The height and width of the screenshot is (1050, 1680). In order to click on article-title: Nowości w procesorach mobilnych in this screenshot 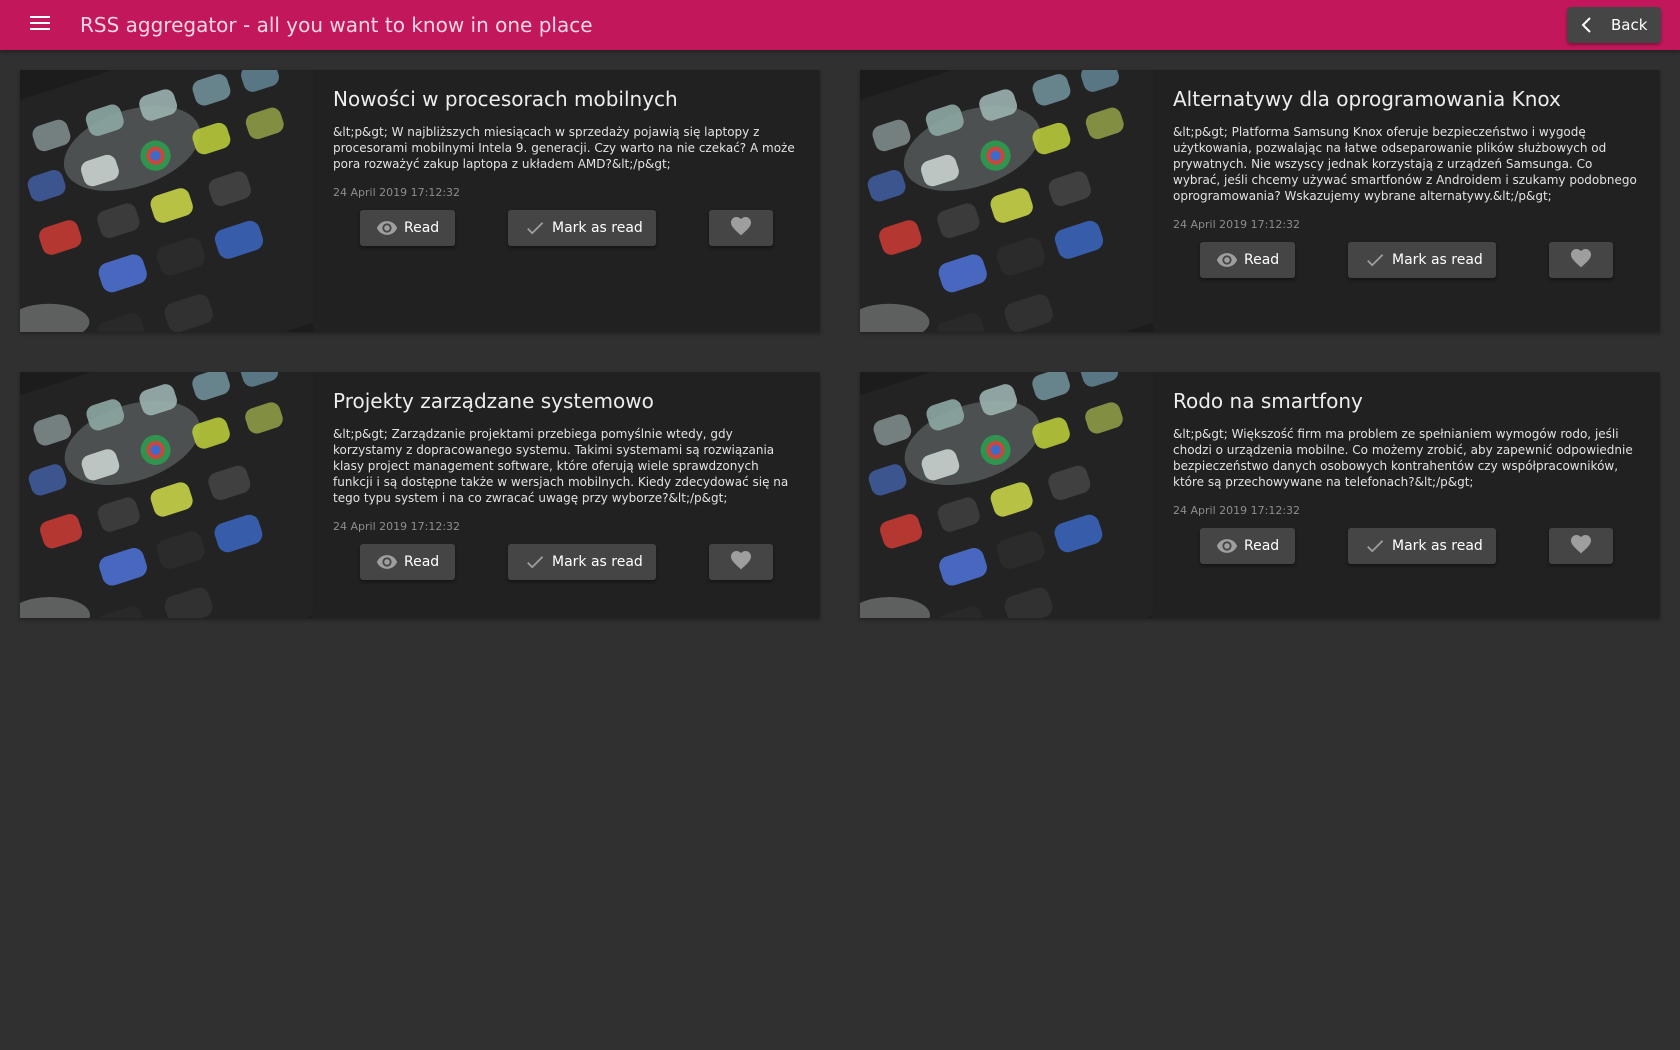, I will do `click(505, 99)`.